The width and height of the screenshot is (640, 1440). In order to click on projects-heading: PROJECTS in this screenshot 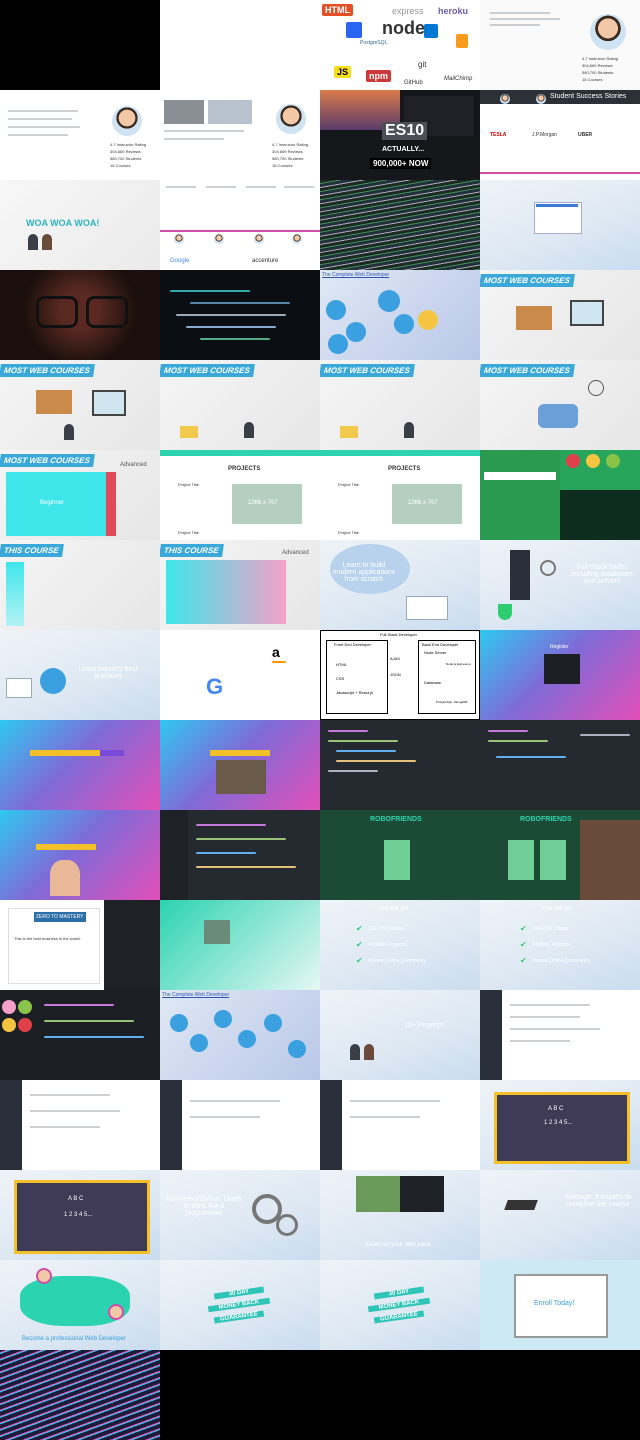, I will do `click(244, 469)`.